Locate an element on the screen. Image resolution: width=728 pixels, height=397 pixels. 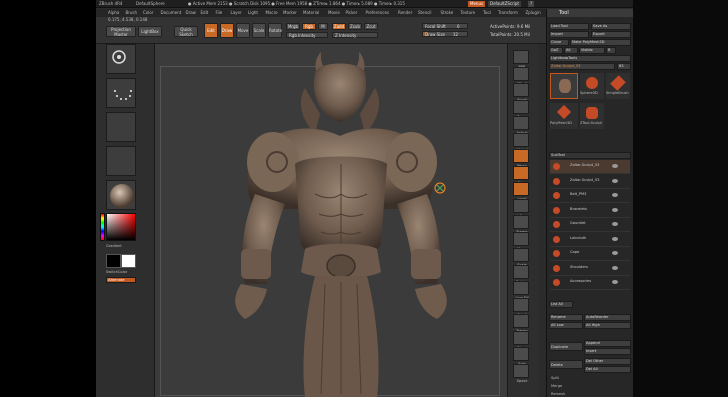
shelf-ghost-button: Ghost is located at coordinates (521, 340).